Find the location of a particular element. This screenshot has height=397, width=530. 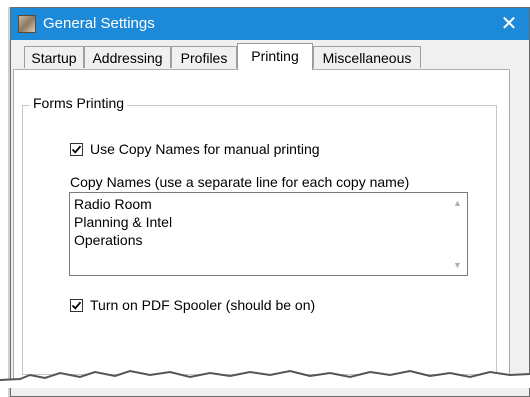

settings-app-icon is located at coordinates (27, 24).